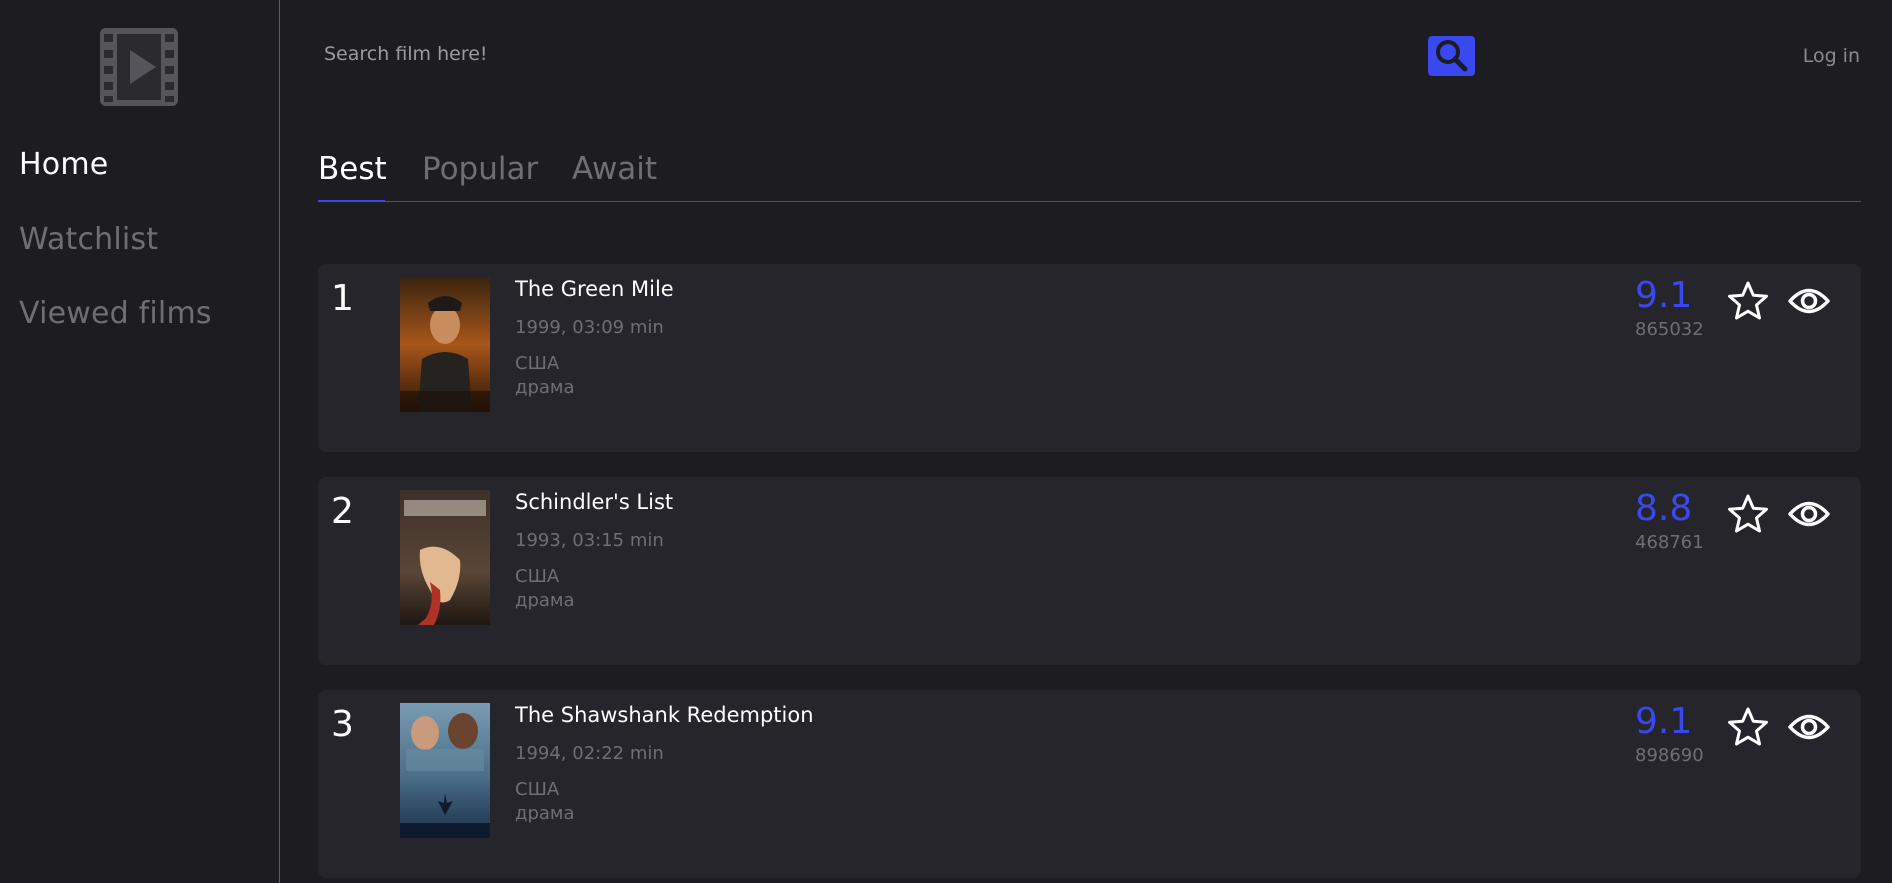 Image resolution: width=1892 pixels, height=883 pixels. Describe the element at coordinates (1669, 542) in the screenshot. I see `film-votes: 468761` at that location.